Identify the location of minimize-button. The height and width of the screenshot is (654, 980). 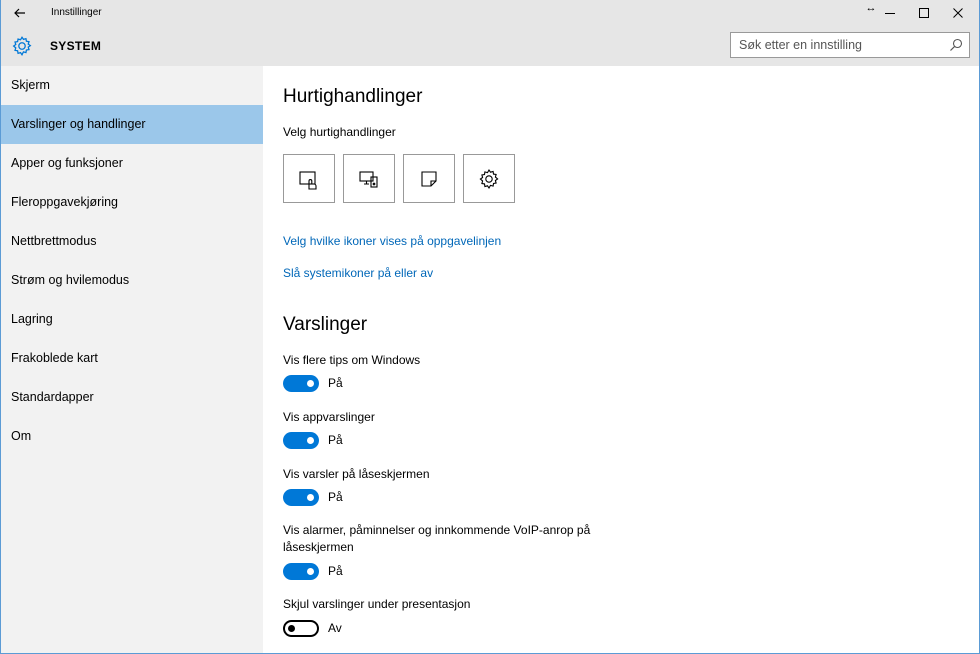
(890, 13).